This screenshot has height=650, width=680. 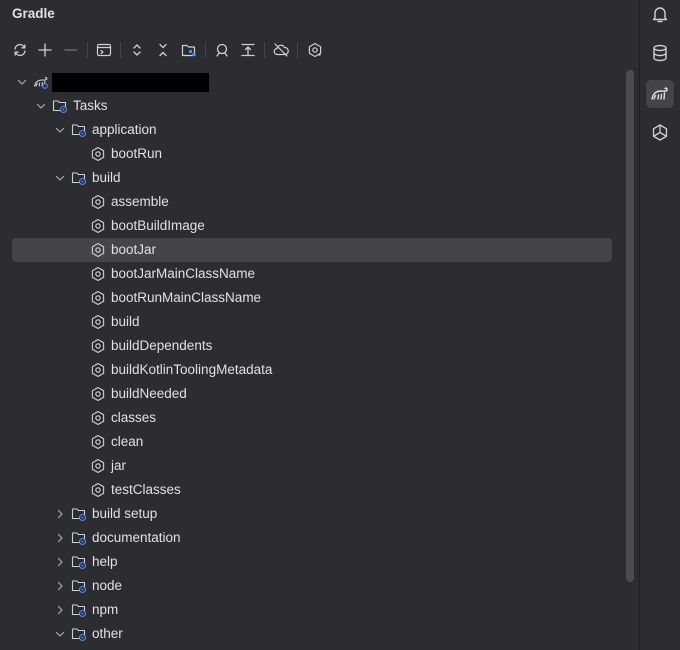 I want to click on tree-node-label: bootJar, so click(x=134, y=249).